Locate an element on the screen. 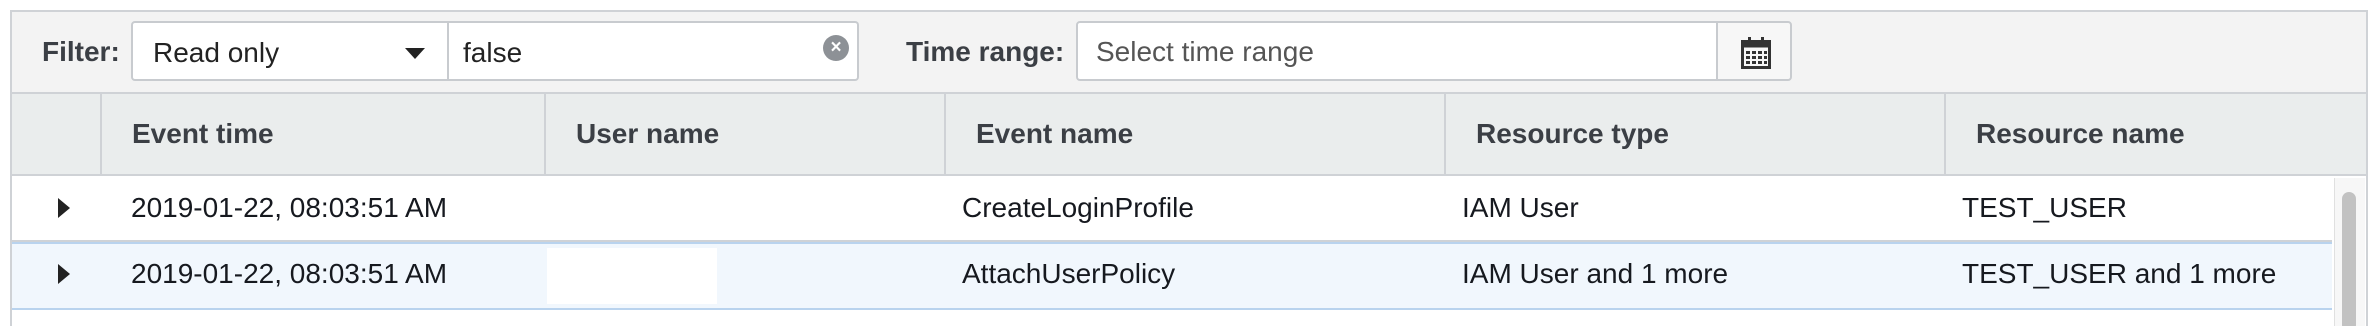 This screenshot has width=2376, height=326. clear-icon: × is located at coordinates (836, 48).